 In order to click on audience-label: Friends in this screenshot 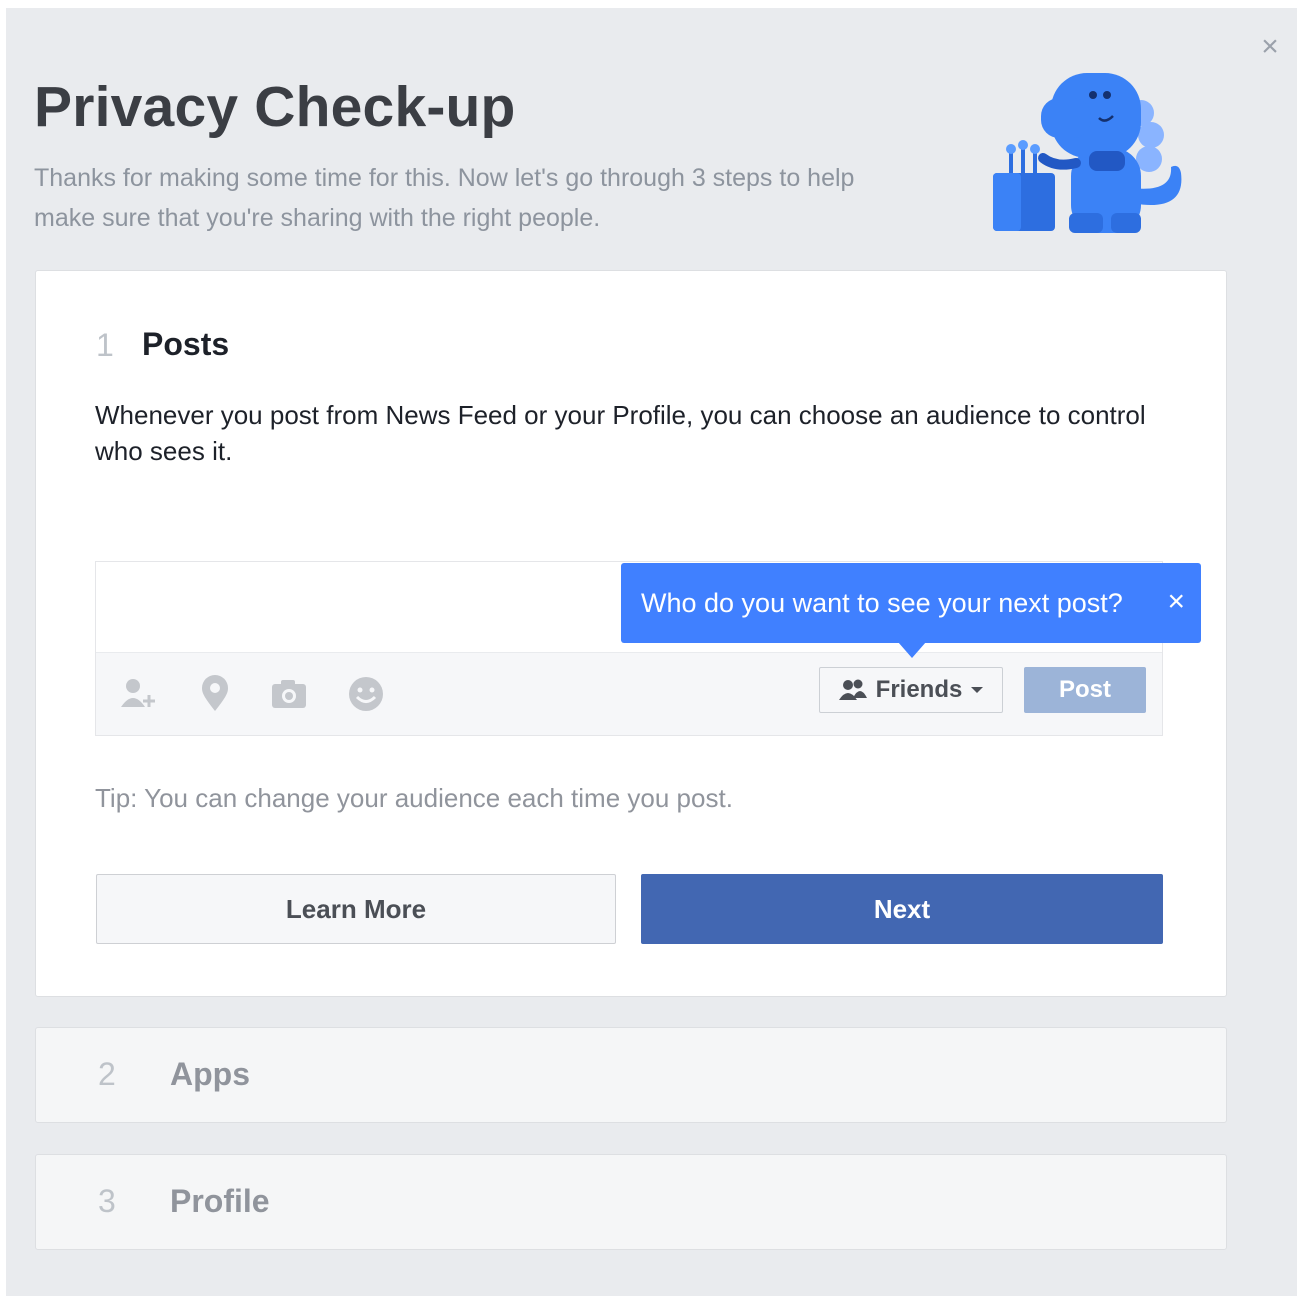, I will do `click(919, 689)`.